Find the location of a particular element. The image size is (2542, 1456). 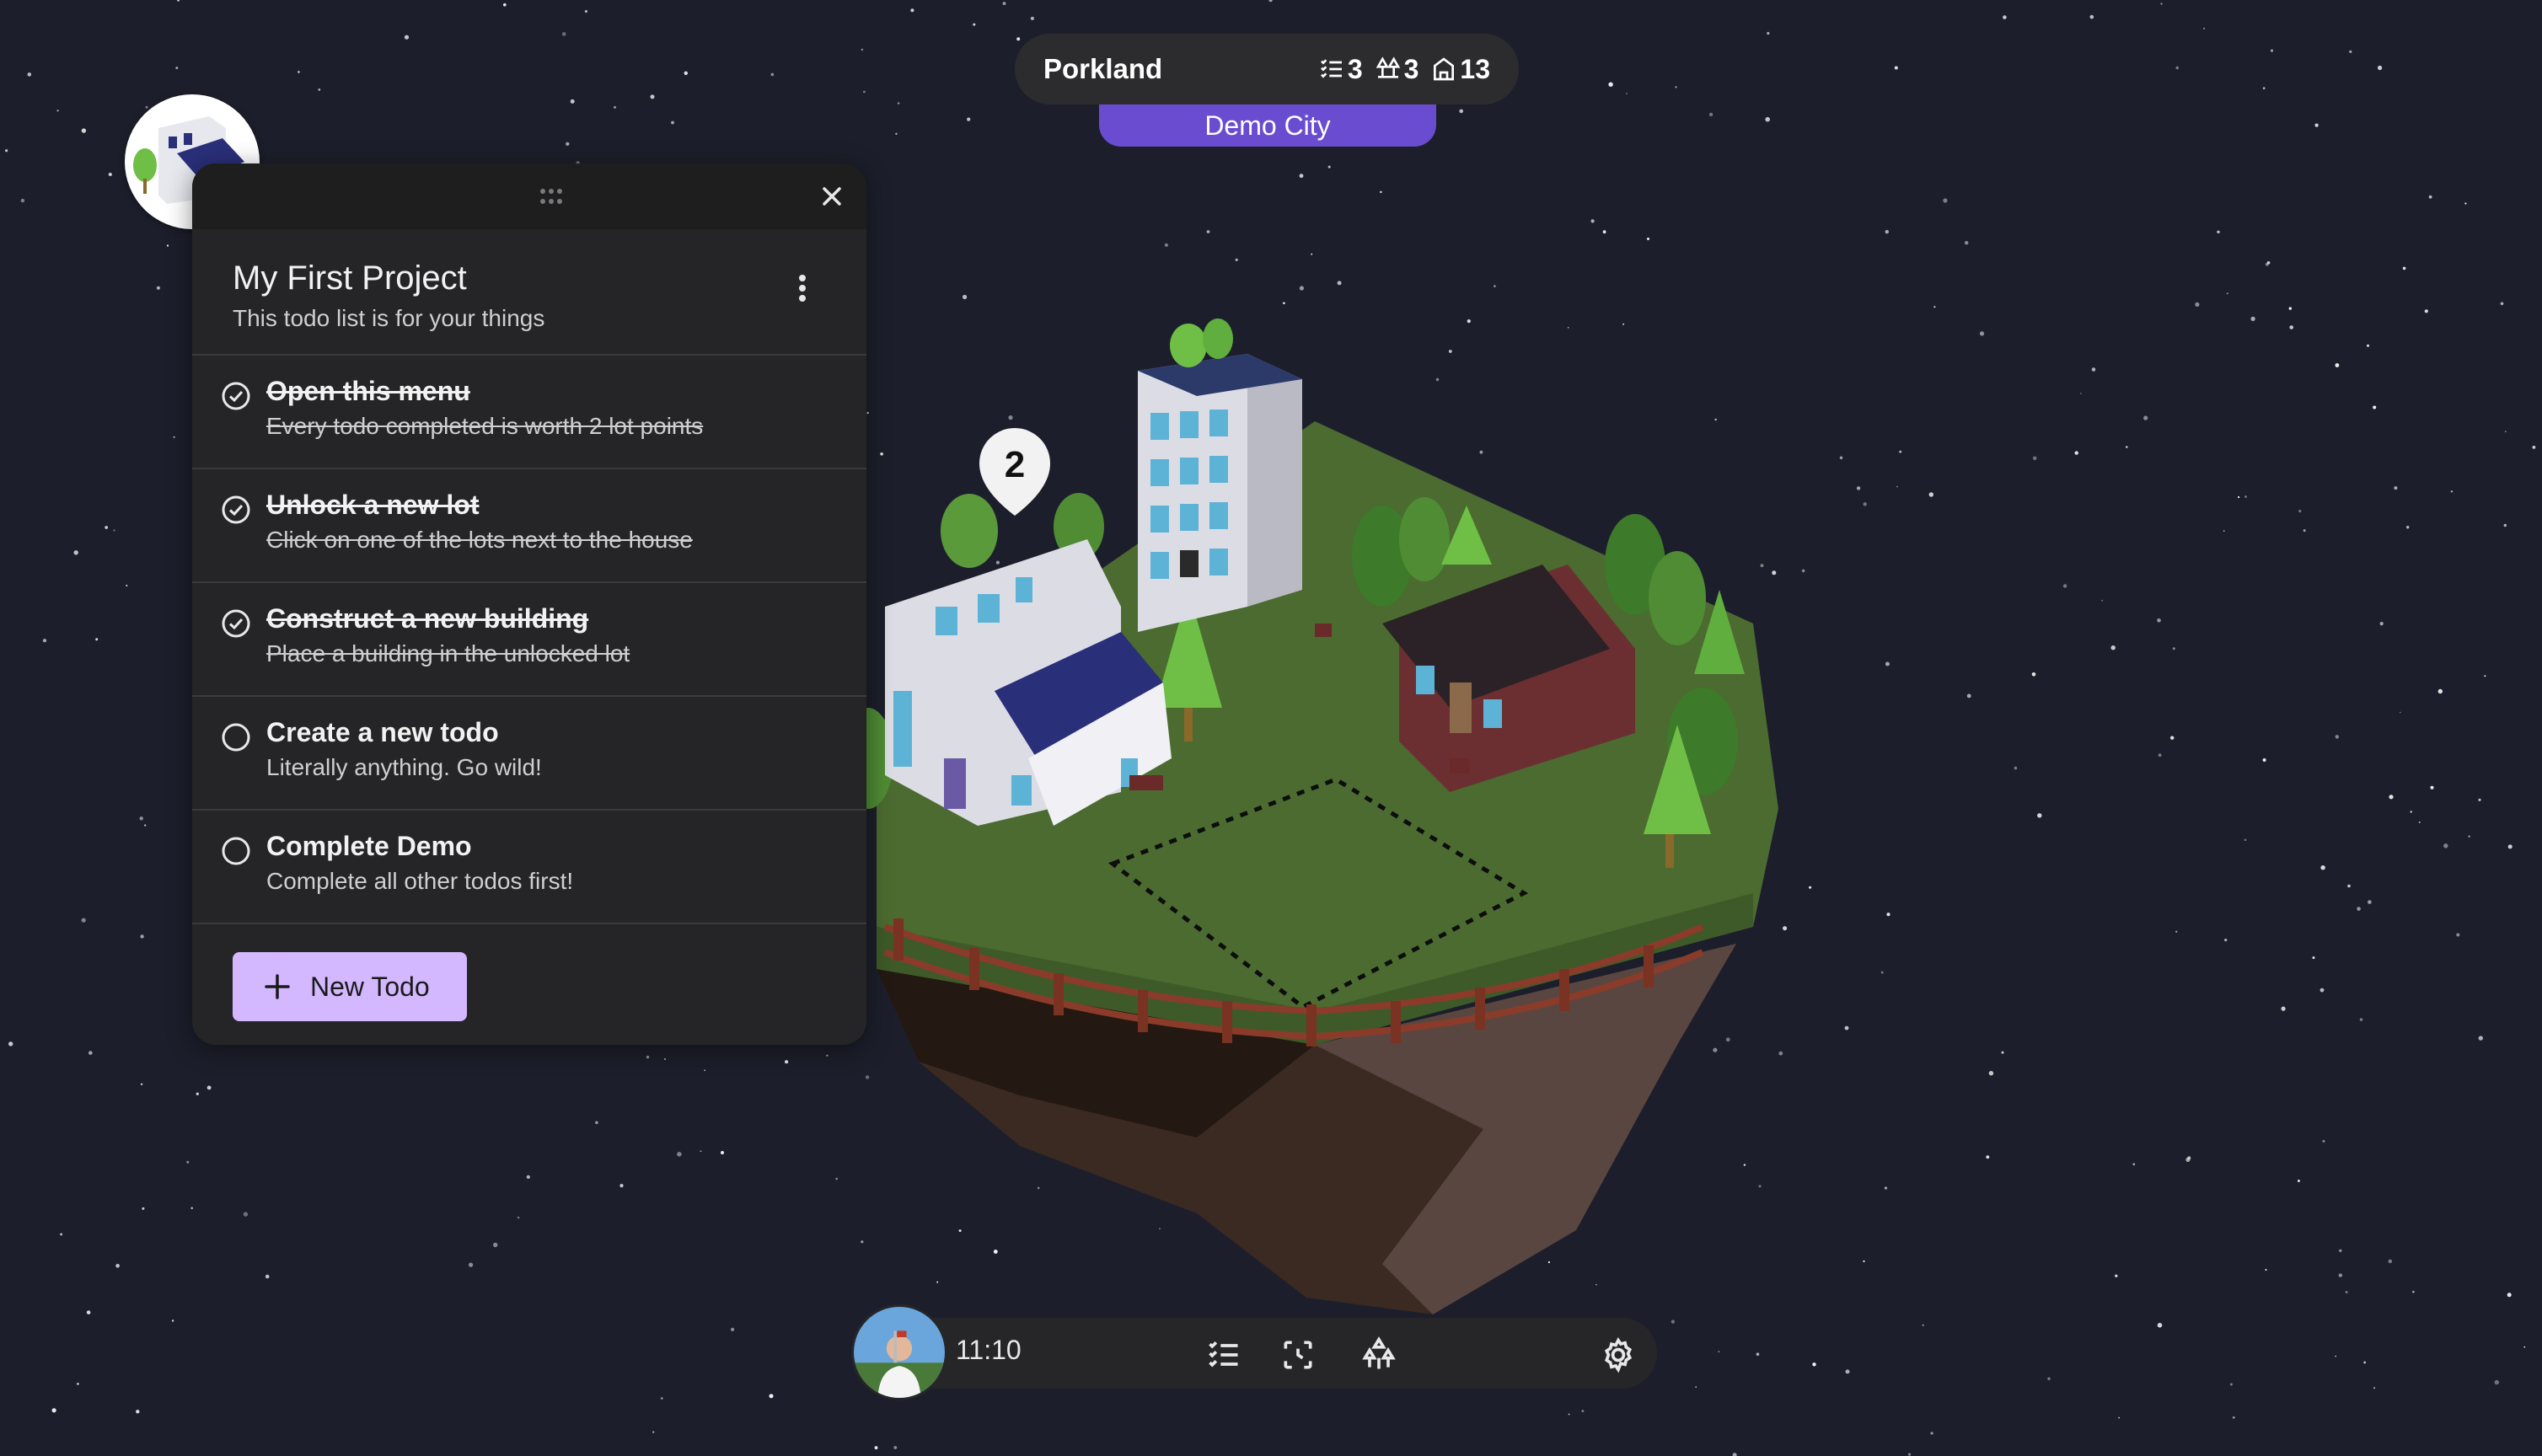

city-tab: Demo City is located at coordinates (1268, 125).